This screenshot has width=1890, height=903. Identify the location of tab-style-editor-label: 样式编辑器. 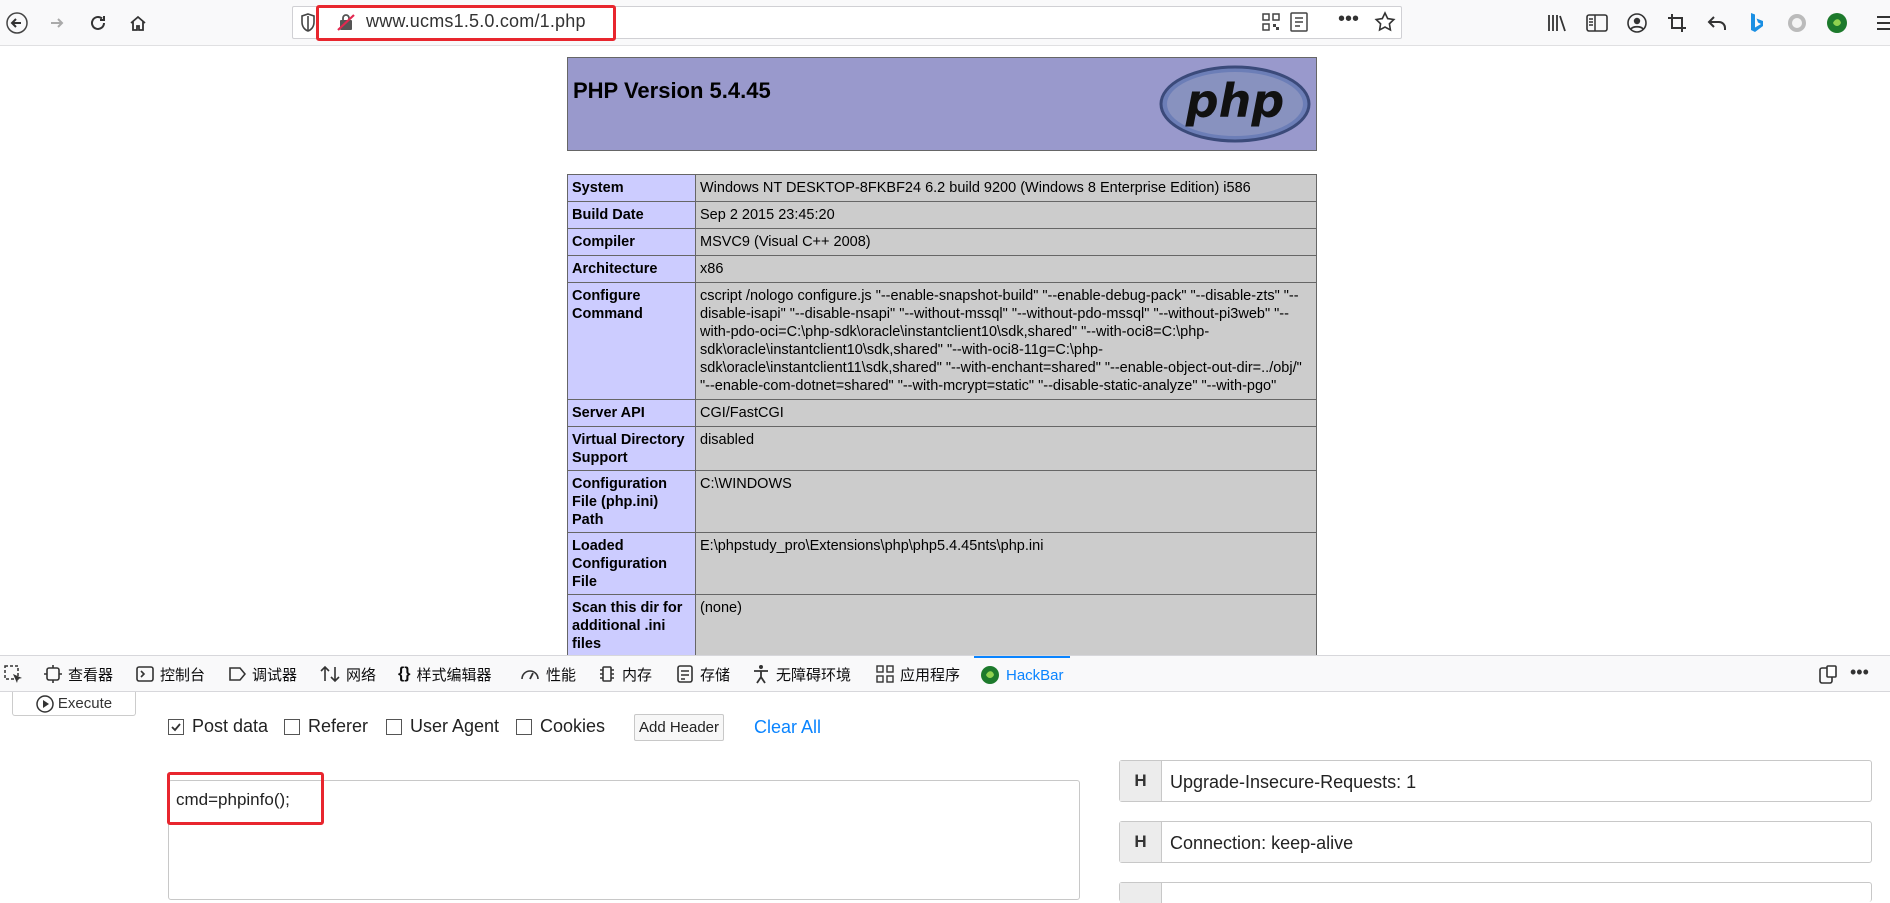
(454, 675).